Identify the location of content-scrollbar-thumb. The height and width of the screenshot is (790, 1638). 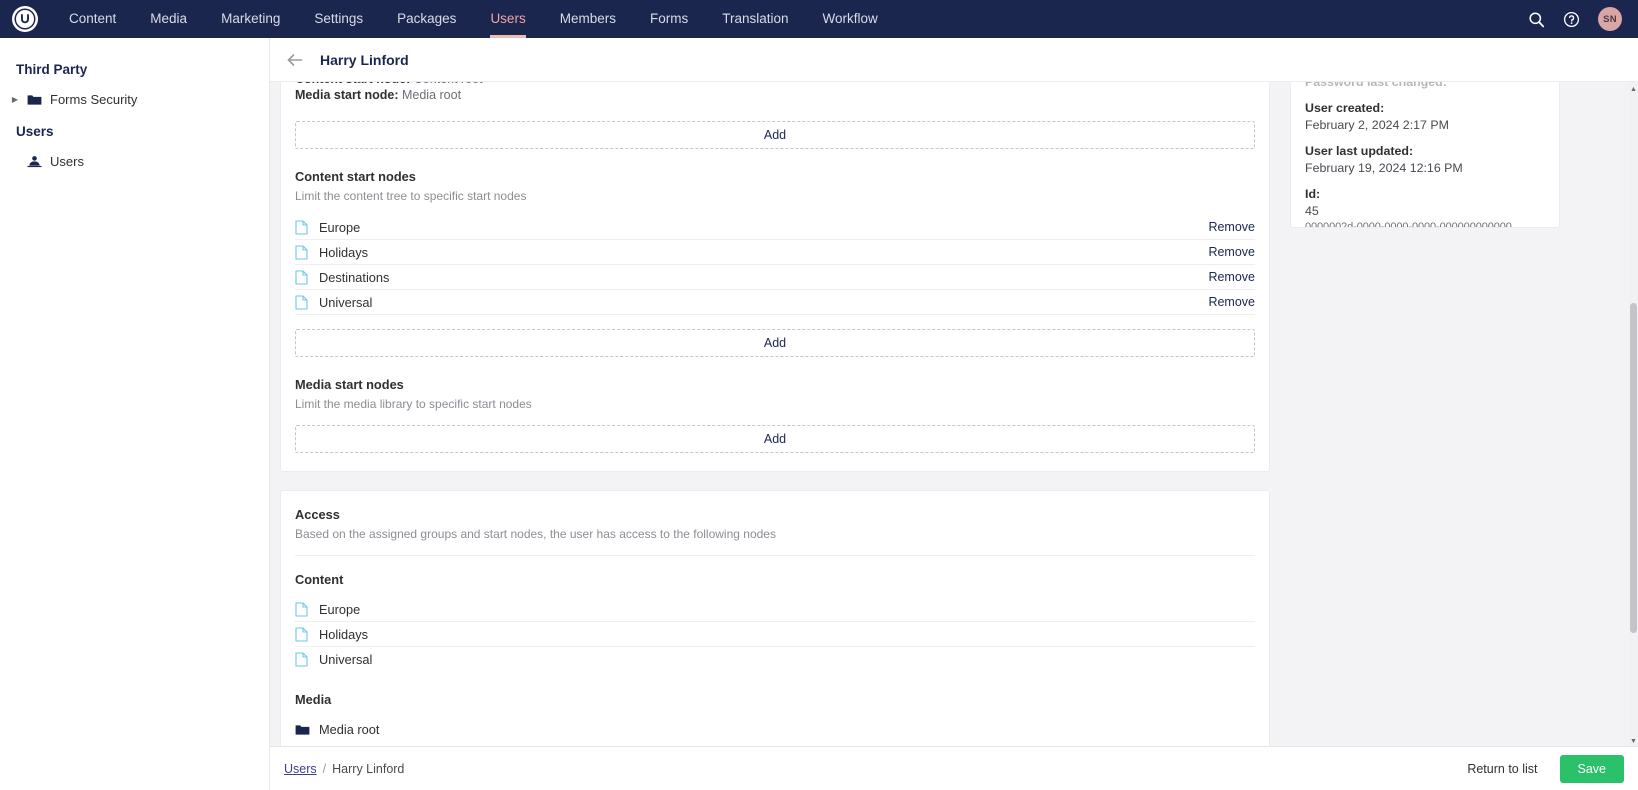
(1633, 468).